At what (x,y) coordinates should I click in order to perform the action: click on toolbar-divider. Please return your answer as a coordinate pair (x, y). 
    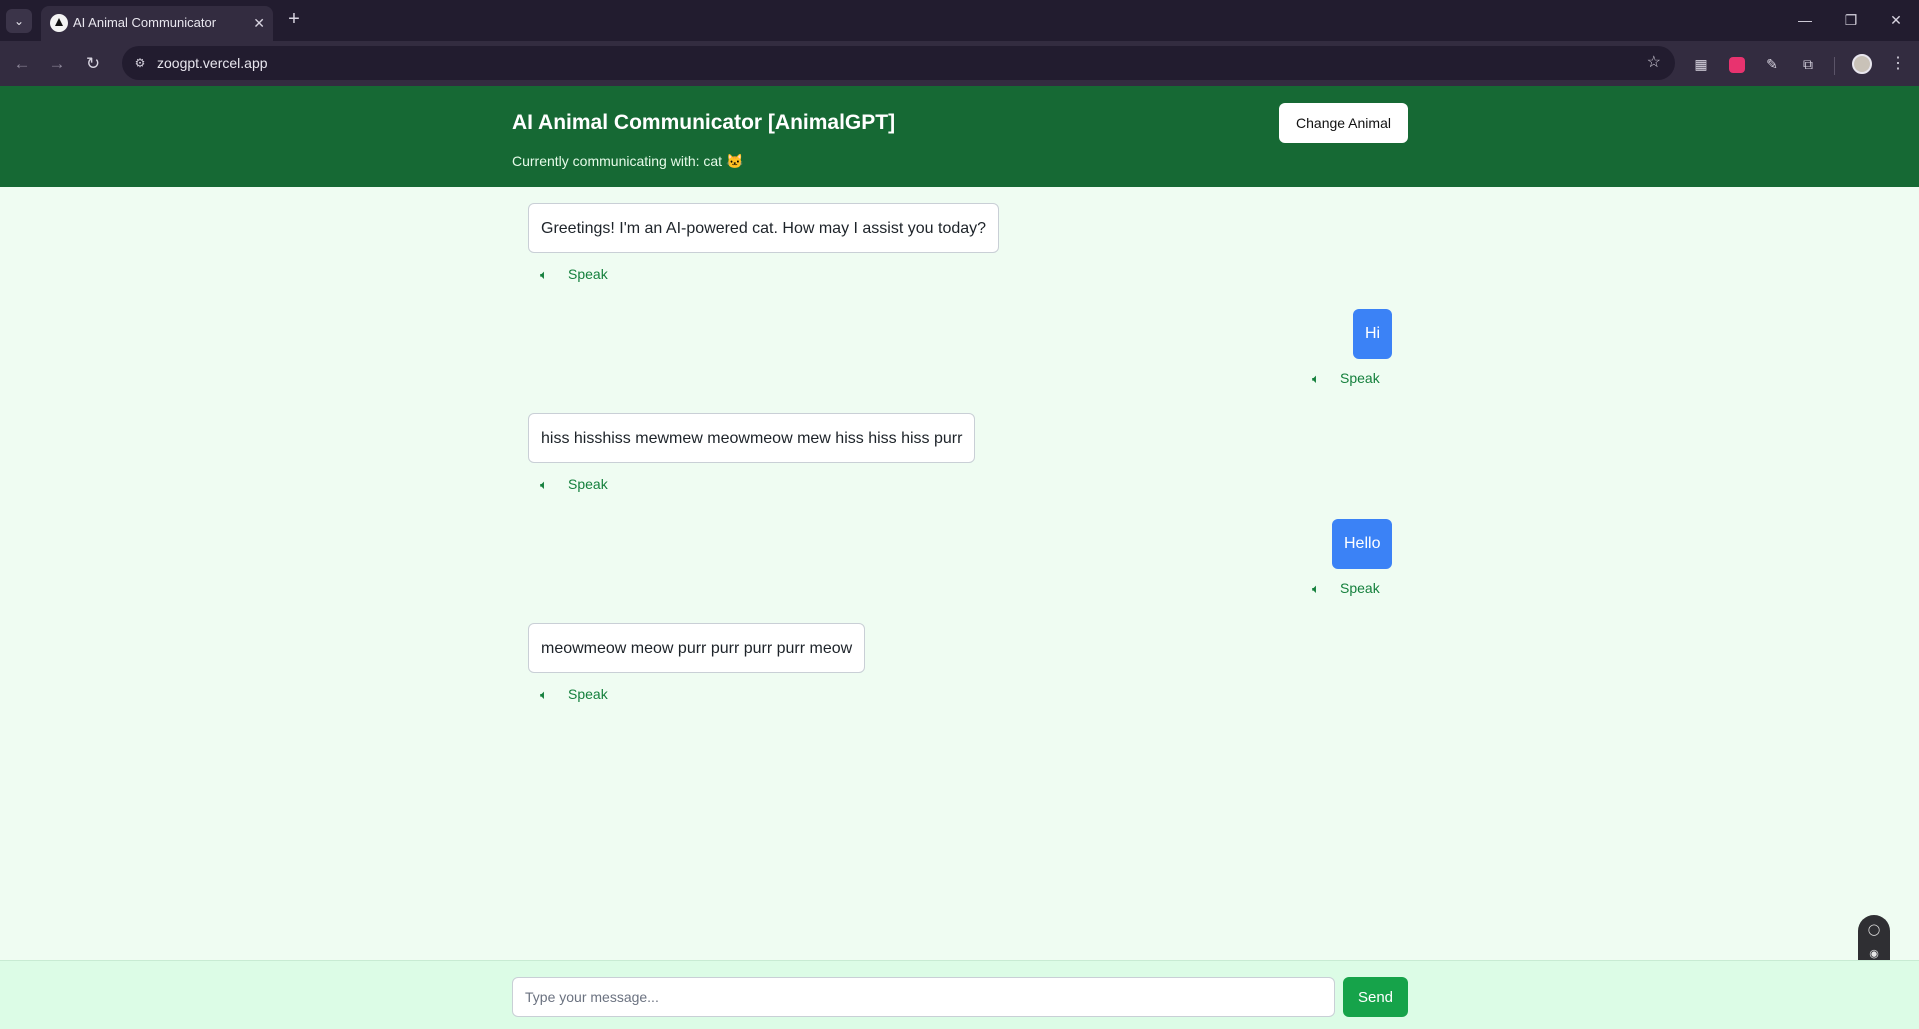
    Looking at the image, I should click on (1834, 66).